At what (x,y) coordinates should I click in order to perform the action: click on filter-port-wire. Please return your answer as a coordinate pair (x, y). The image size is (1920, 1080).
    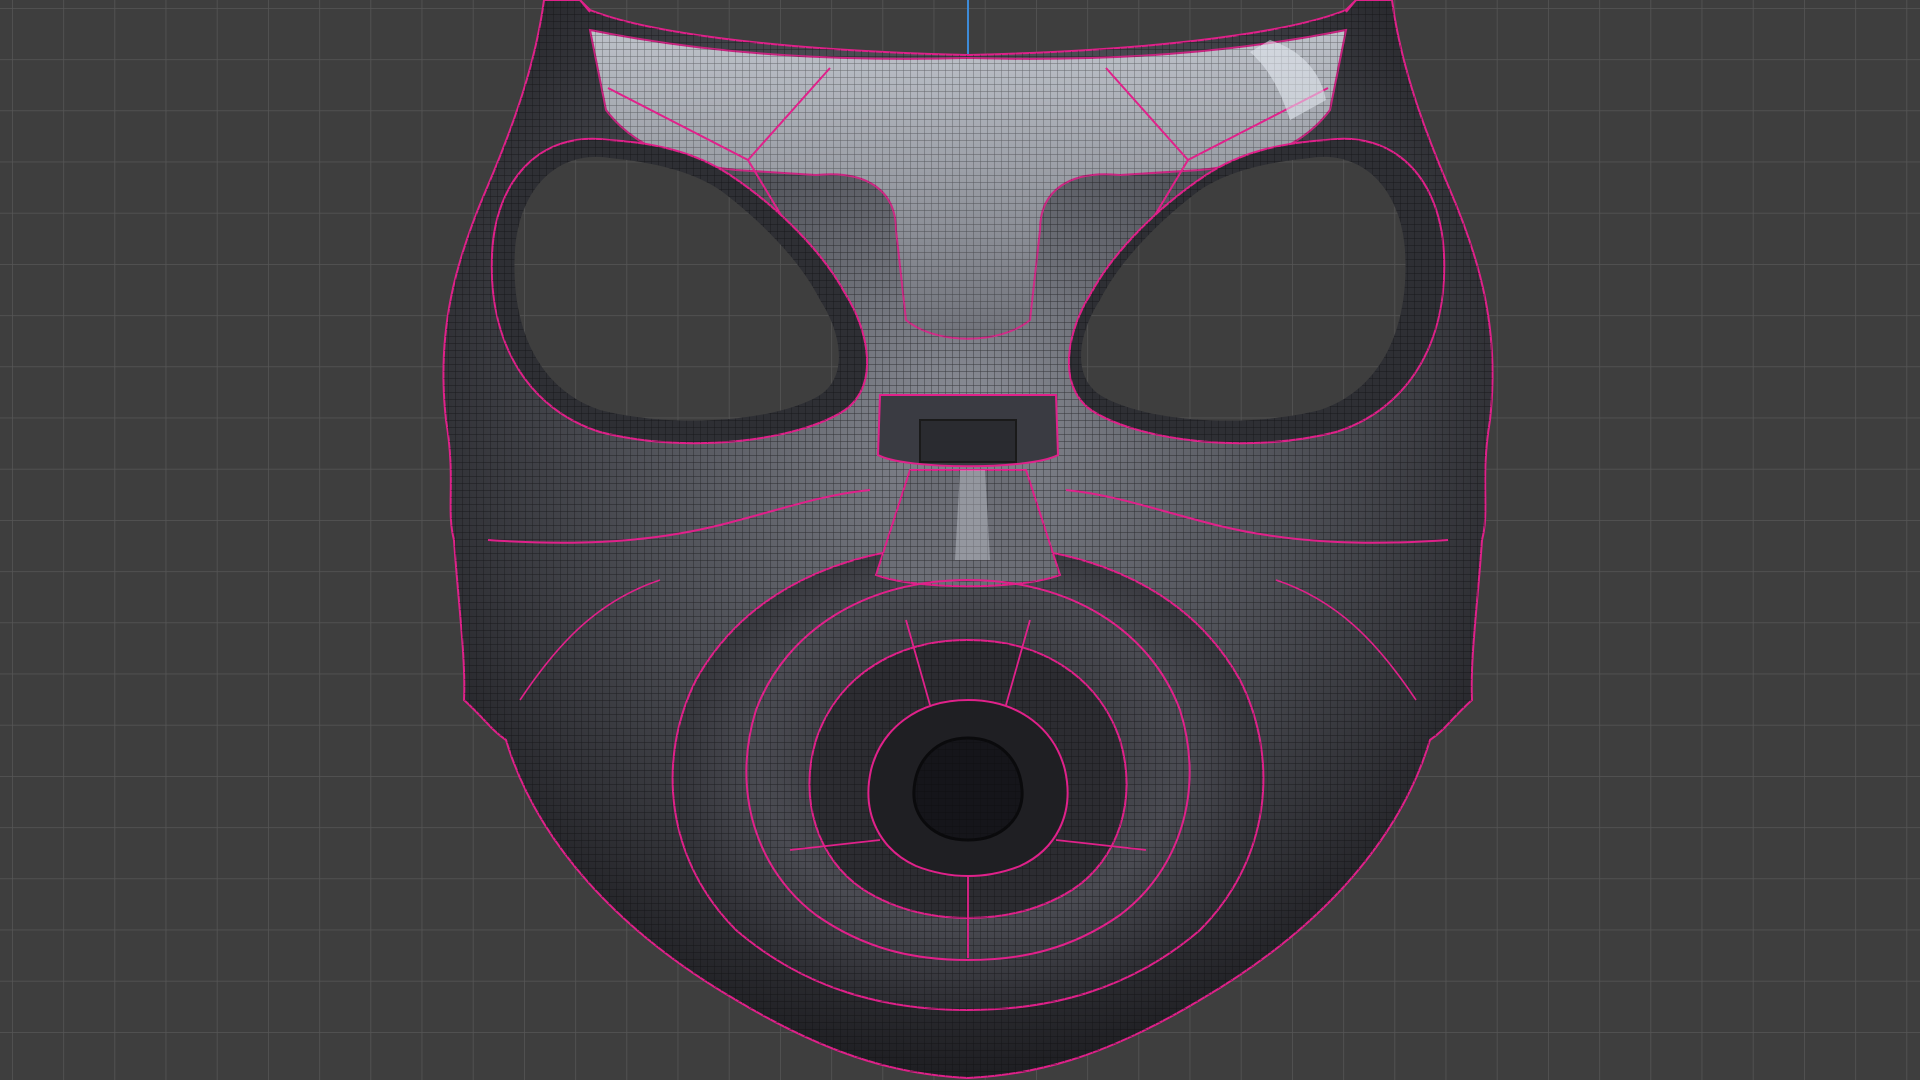
    Looking at the image, I should click on (968, 789).